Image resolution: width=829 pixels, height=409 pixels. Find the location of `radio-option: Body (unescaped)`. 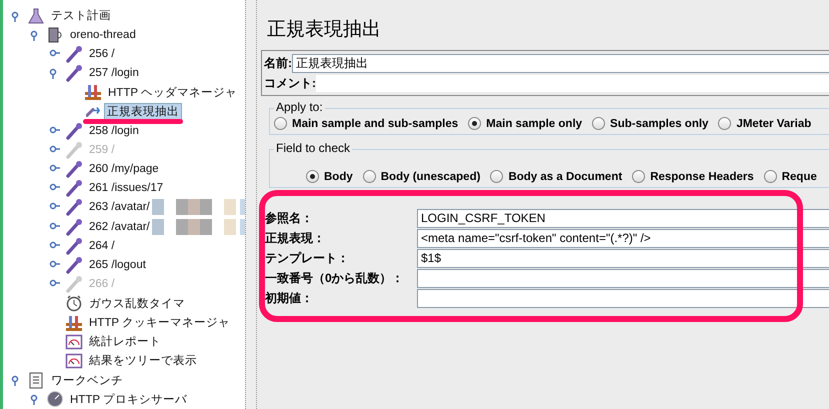

radio-option: Body (unescaped) is located at coordinates (421, 176).